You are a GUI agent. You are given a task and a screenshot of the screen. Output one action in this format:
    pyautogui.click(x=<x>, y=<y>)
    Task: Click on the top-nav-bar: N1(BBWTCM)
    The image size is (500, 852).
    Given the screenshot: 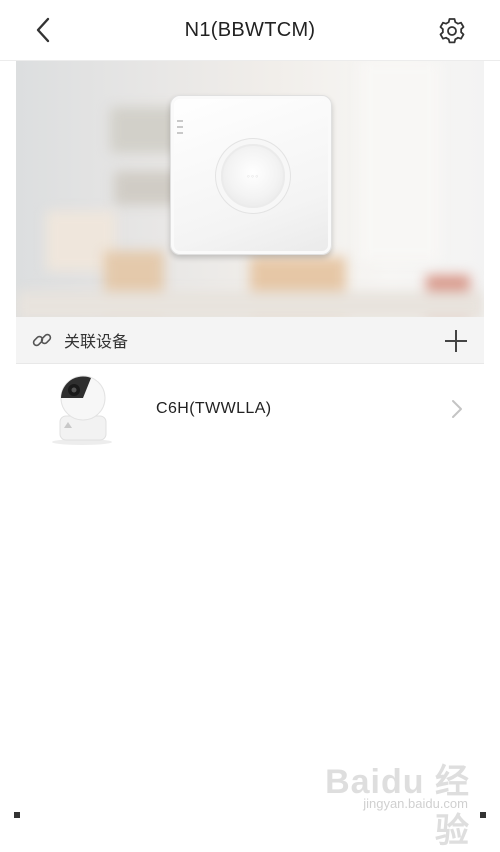 What is the action you would take?
    pyautogui.click(x=250, y=30)
    